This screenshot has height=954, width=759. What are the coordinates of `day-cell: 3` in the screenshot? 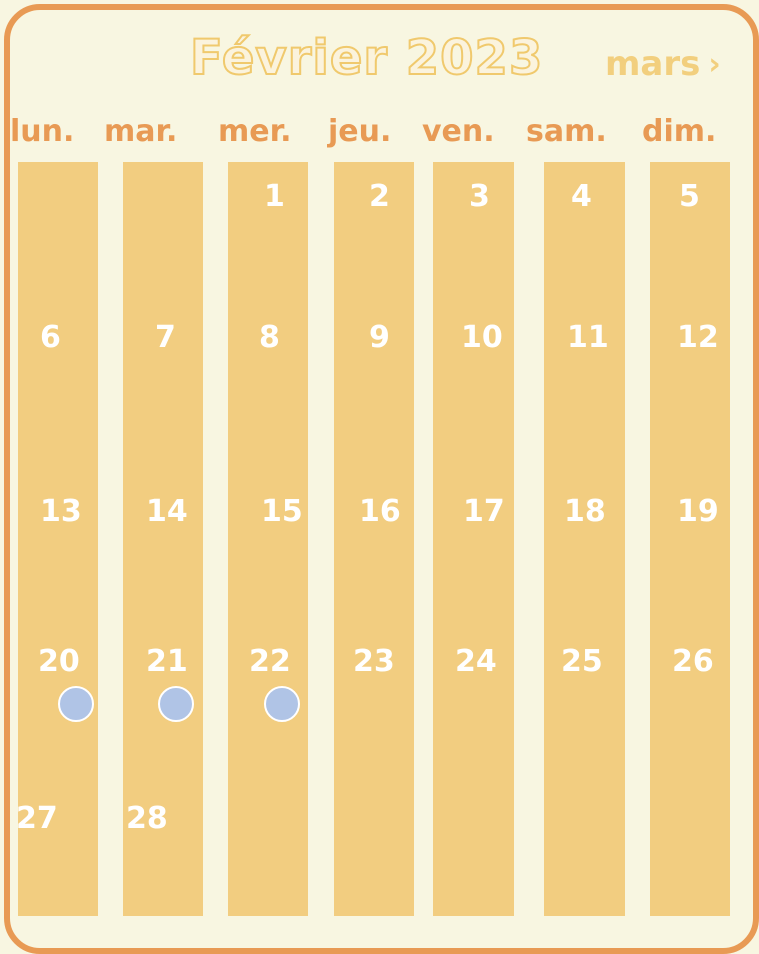 It's located at (479, 197).